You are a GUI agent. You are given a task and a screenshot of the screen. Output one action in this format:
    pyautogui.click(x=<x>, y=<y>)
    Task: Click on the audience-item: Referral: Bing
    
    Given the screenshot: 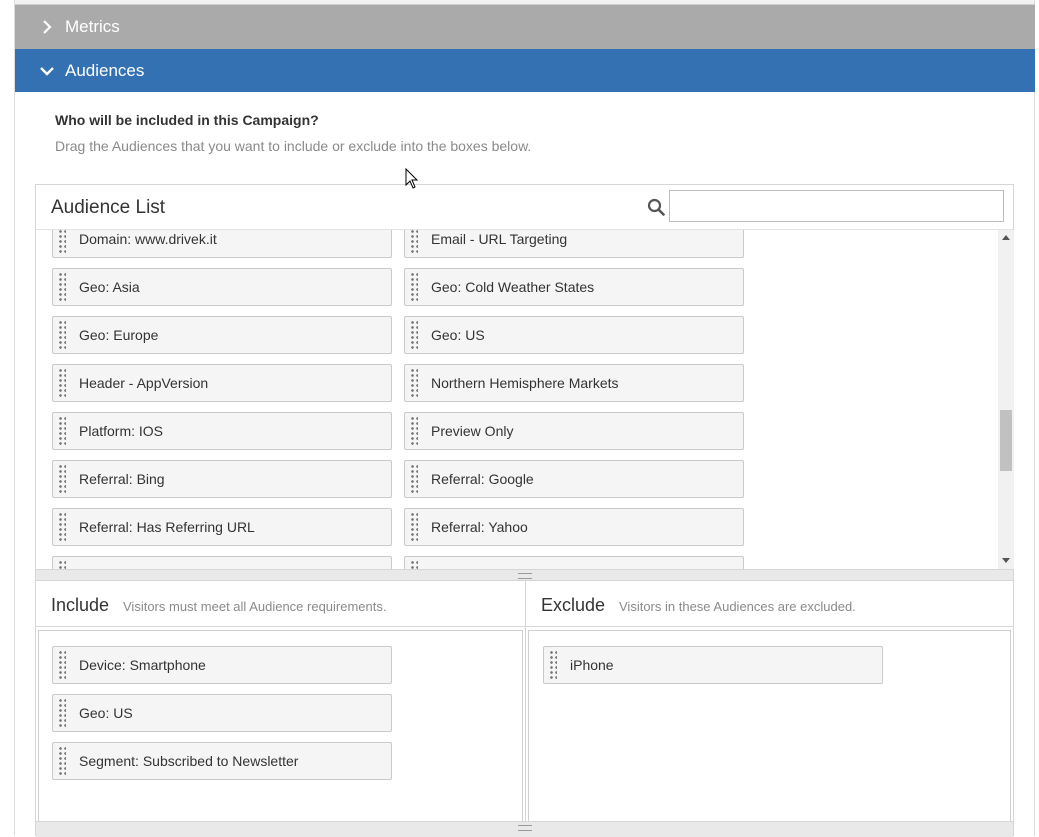 What is the action you would take?
    pyautogui.click(x=222, y=479)
    